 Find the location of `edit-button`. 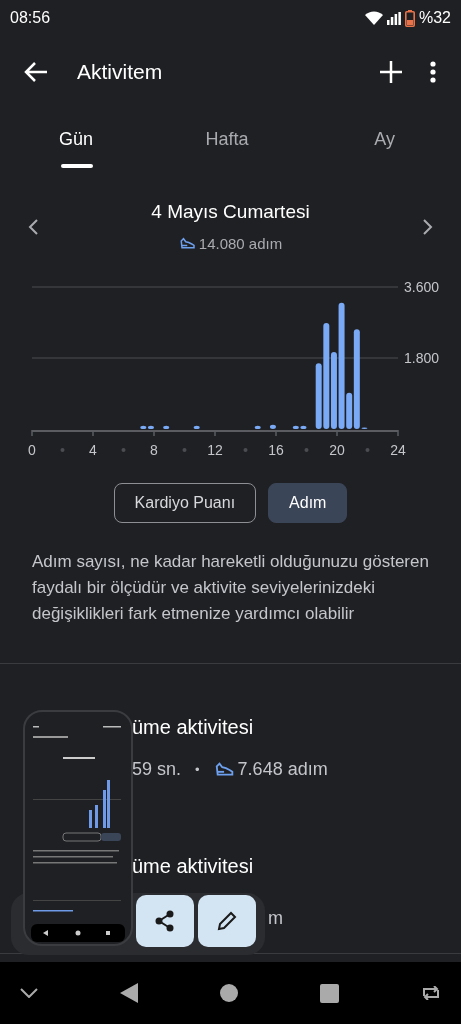

edit-button is located at coordinates (227, 921).